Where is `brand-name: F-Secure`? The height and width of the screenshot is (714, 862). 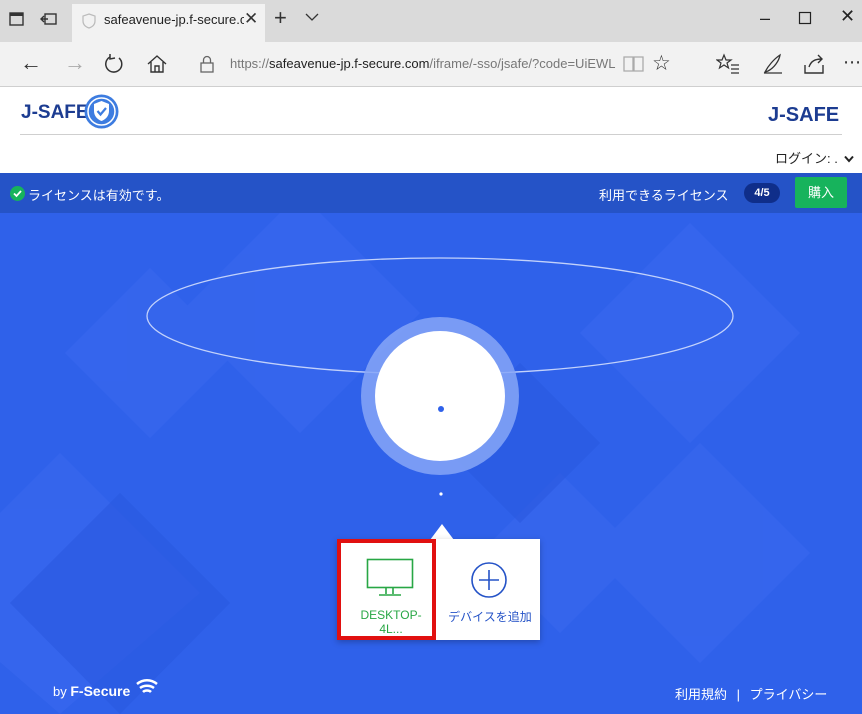 brand-name: F-Secure is located at coordinates (100, 691).